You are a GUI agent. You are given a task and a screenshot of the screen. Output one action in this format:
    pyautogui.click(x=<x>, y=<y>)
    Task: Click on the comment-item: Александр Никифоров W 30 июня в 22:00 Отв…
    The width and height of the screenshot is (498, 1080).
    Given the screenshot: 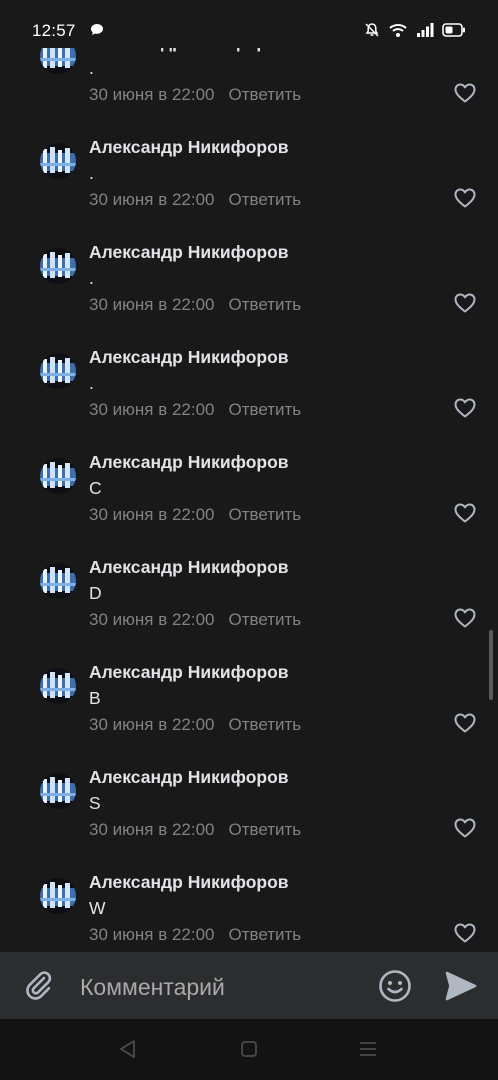 What is the action you would take?
    pyautogui.click(x=249, y=912)
    